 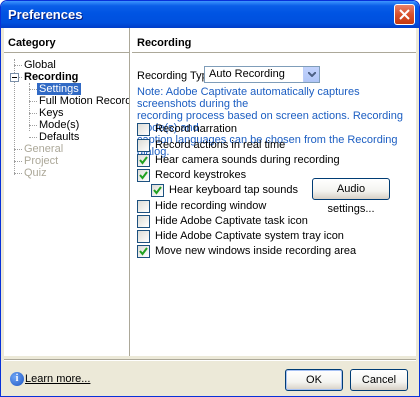 I want to click on title-bar: Preferences, so click(x=210, y=14).